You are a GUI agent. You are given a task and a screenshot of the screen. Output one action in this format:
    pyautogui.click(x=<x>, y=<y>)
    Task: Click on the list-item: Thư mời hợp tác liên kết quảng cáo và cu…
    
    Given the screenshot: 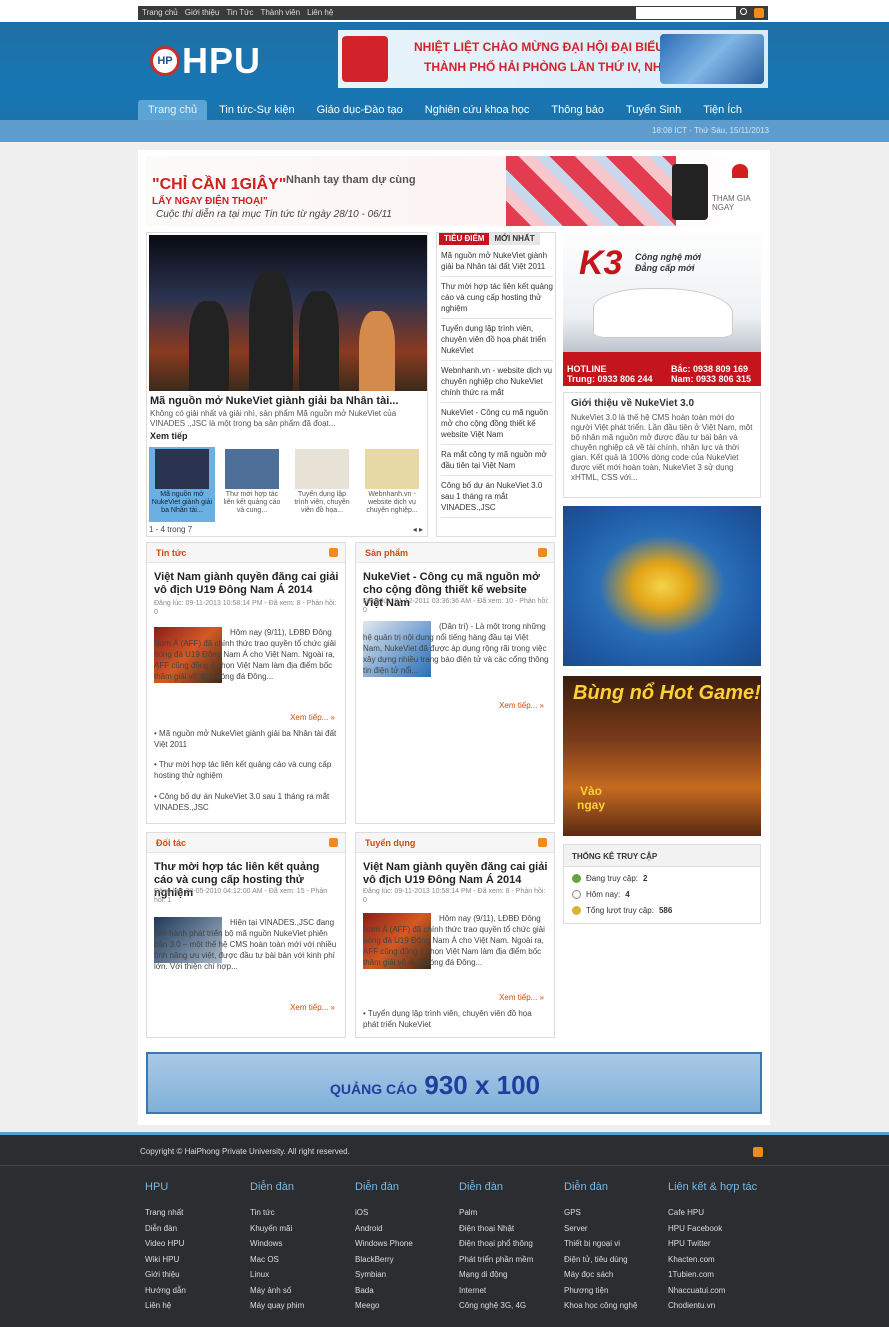 What is the action you would take?
    pyautogui.click(x=497, y=299)
    